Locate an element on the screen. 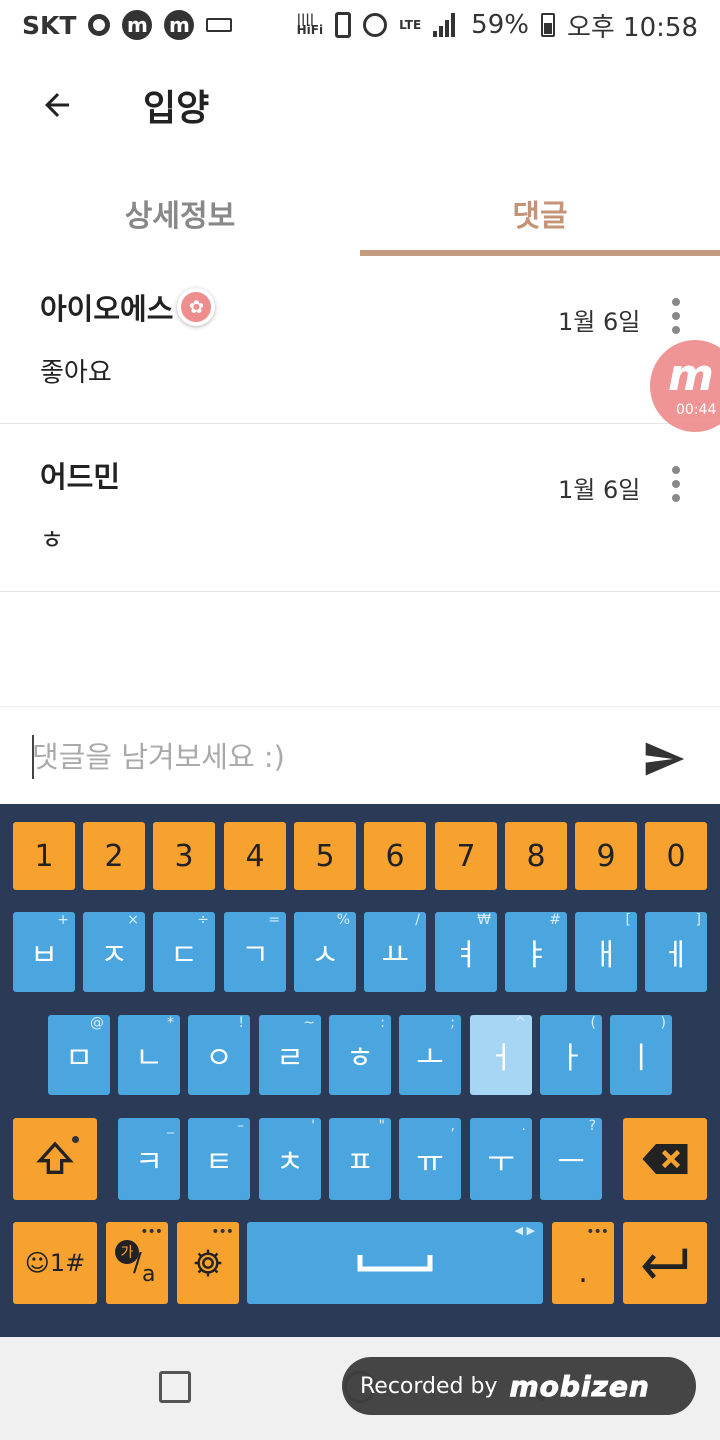 The width and height of the screenshot is (720, 1440). key-letter: ; ㅗ is located at coordinates (430, 1055).